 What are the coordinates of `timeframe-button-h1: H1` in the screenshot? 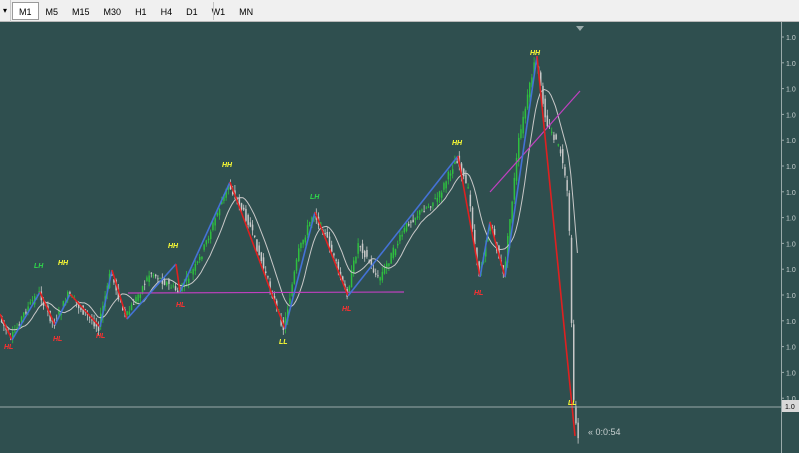 It's located at (141, 11).